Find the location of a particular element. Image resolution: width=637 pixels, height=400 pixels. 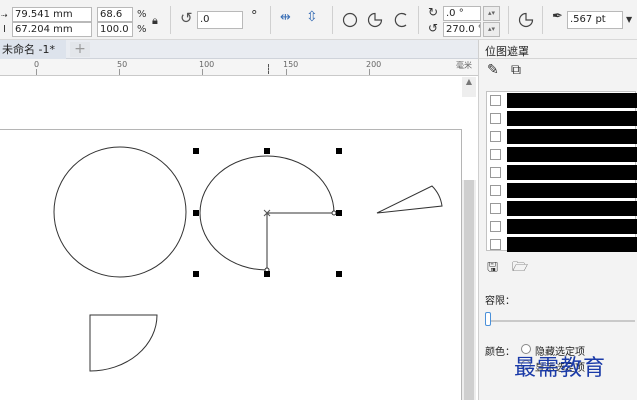

scrollbar-thumb is located at coordinates (469, 290).